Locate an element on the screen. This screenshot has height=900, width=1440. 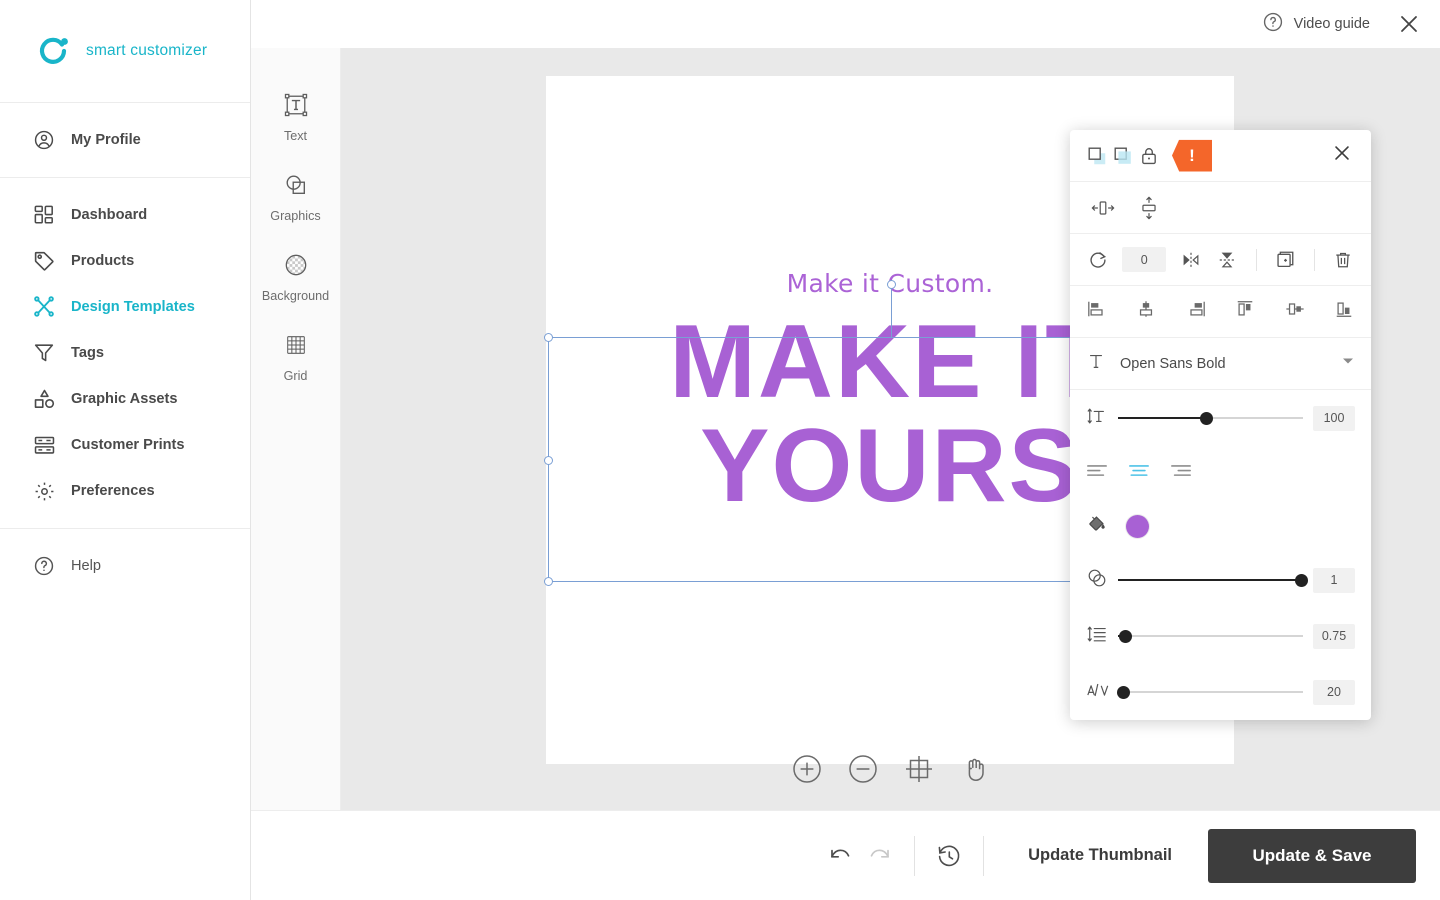
font-name-label: Open Sans Bold is located at coordinates (1173, 363).